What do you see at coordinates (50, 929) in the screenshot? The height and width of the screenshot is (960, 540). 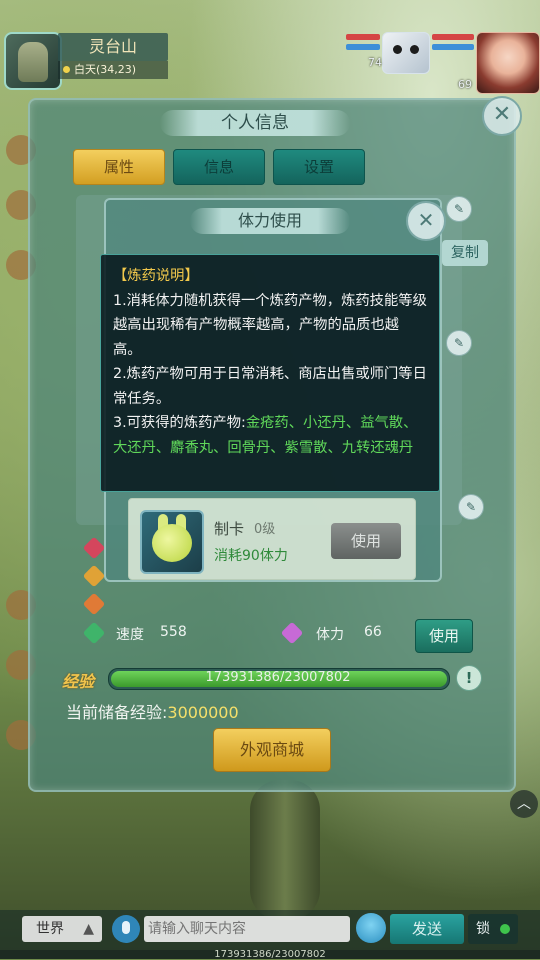 I see `channel-label: 世界` at bounding box center [50, 929].